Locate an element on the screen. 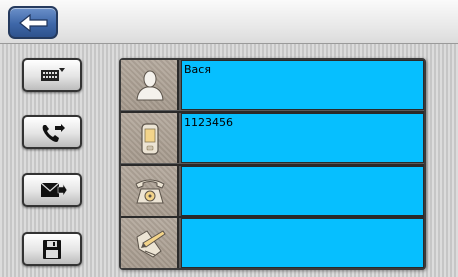 The height and width of the screenshot is (277, 458). person-icon is located at coordinates (150, 85).